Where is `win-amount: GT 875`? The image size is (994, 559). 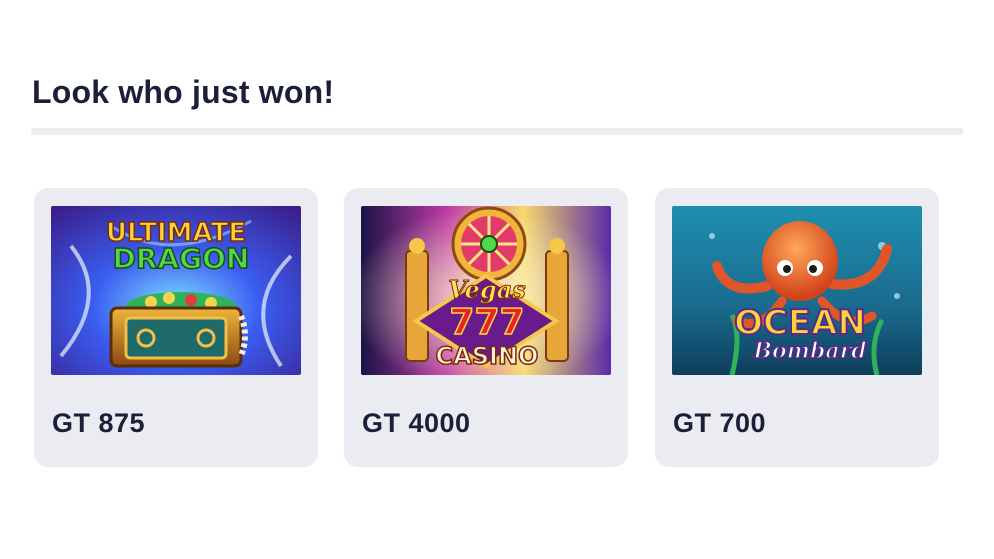
win-amount: GT 875 is located at coordinates (99, 423).